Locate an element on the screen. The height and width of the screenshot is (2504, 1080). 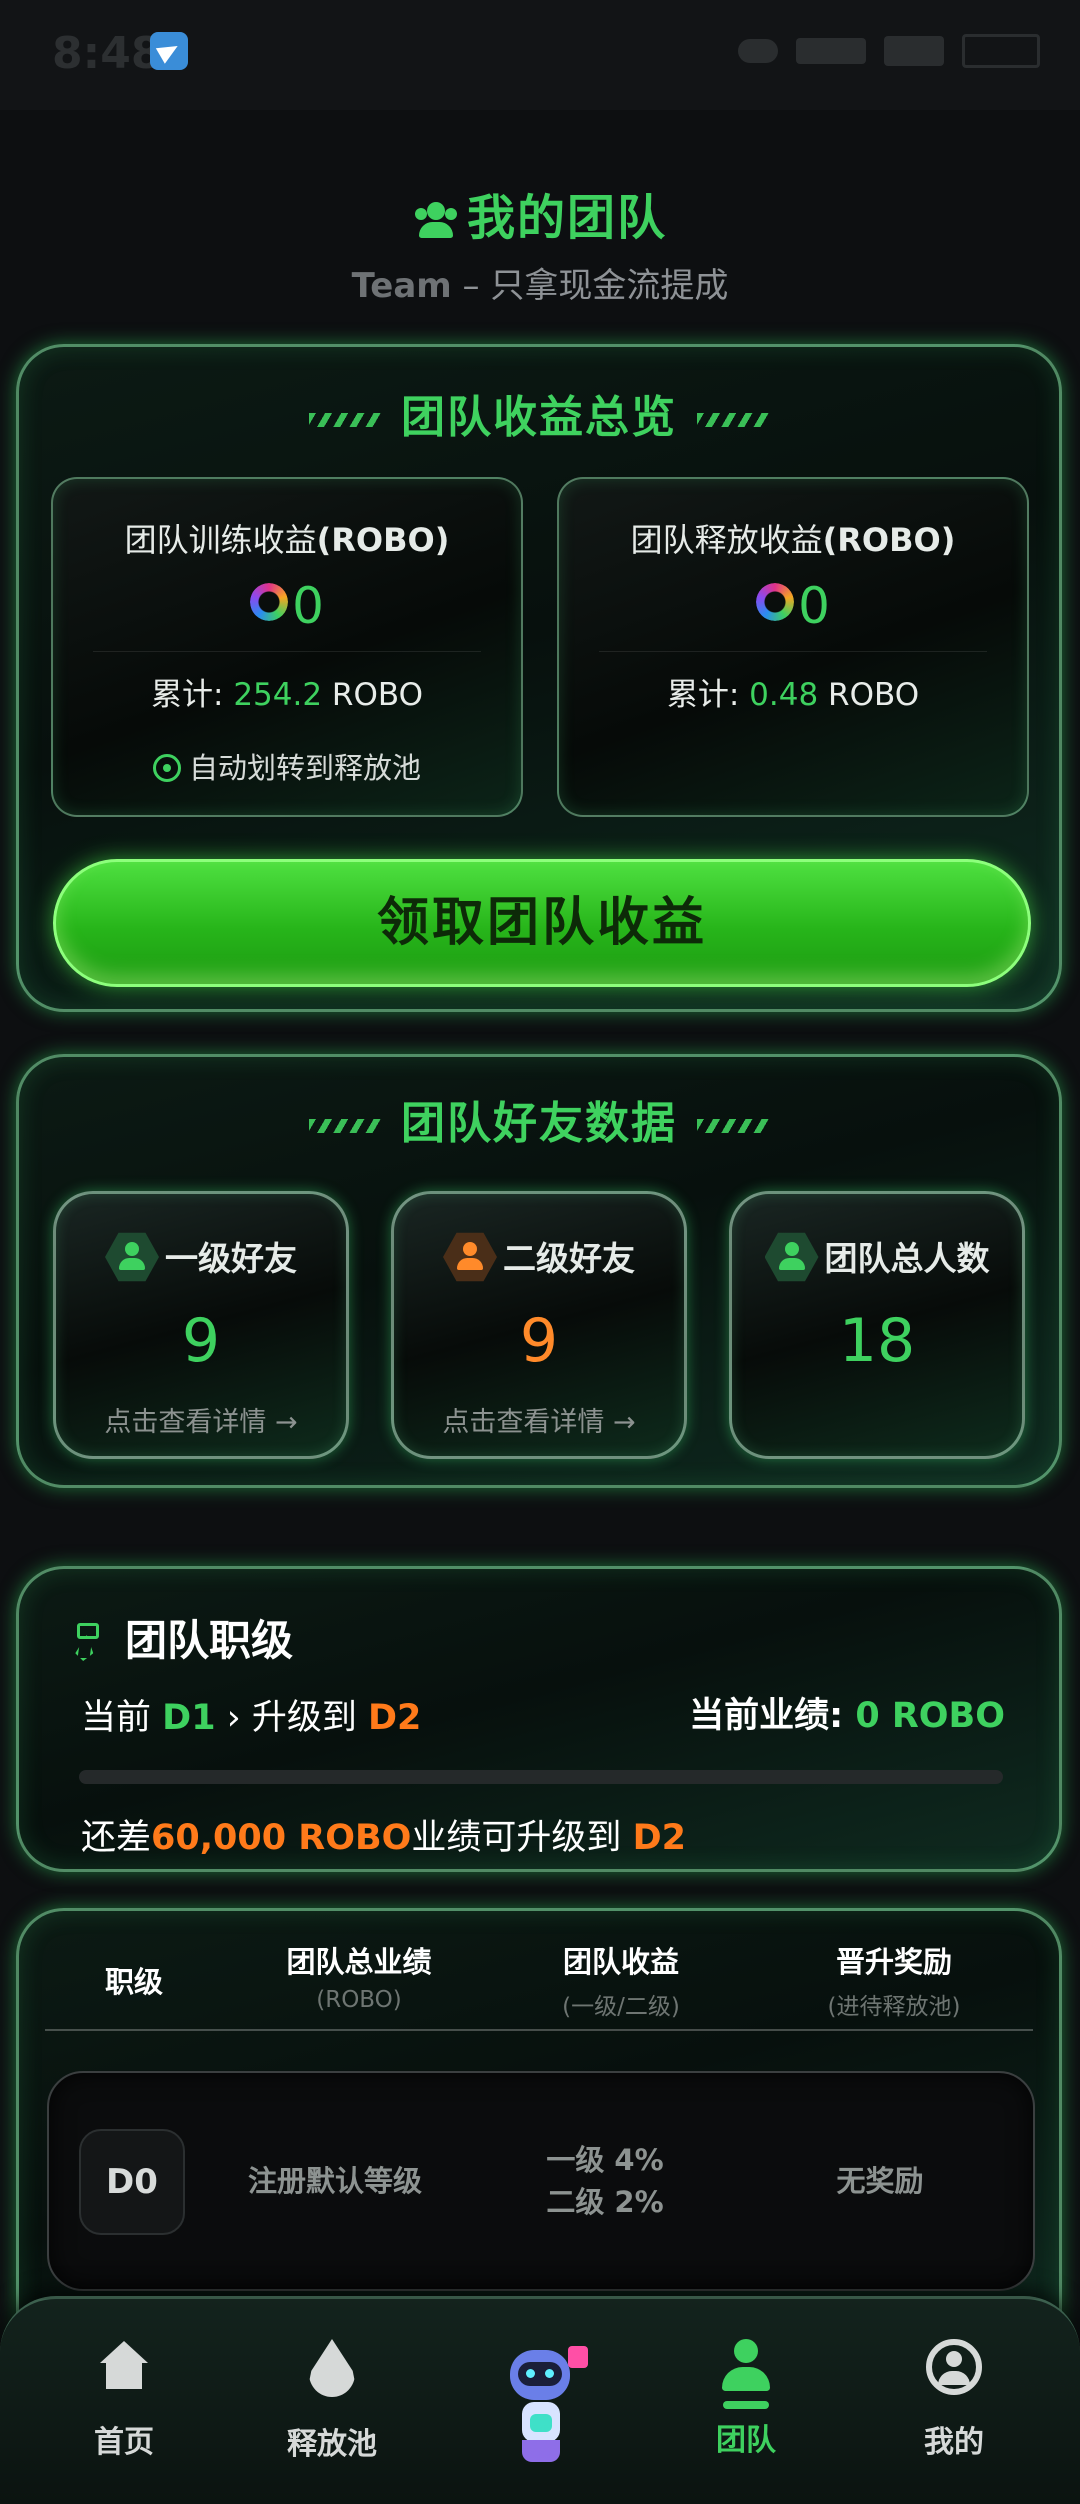
release-earnings-card: 团队释放收益(ROBO) 0 累计: 0.48 ROBO is located at coordinates (793, 647).